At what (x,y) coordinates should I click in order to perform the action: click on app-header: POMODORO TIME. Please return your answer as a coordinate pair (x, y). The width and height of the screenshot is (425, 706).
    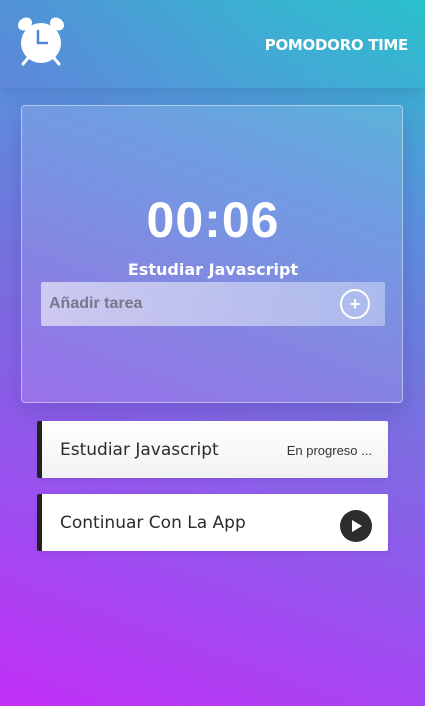
    Looking at the image, I should click on (212, 44).